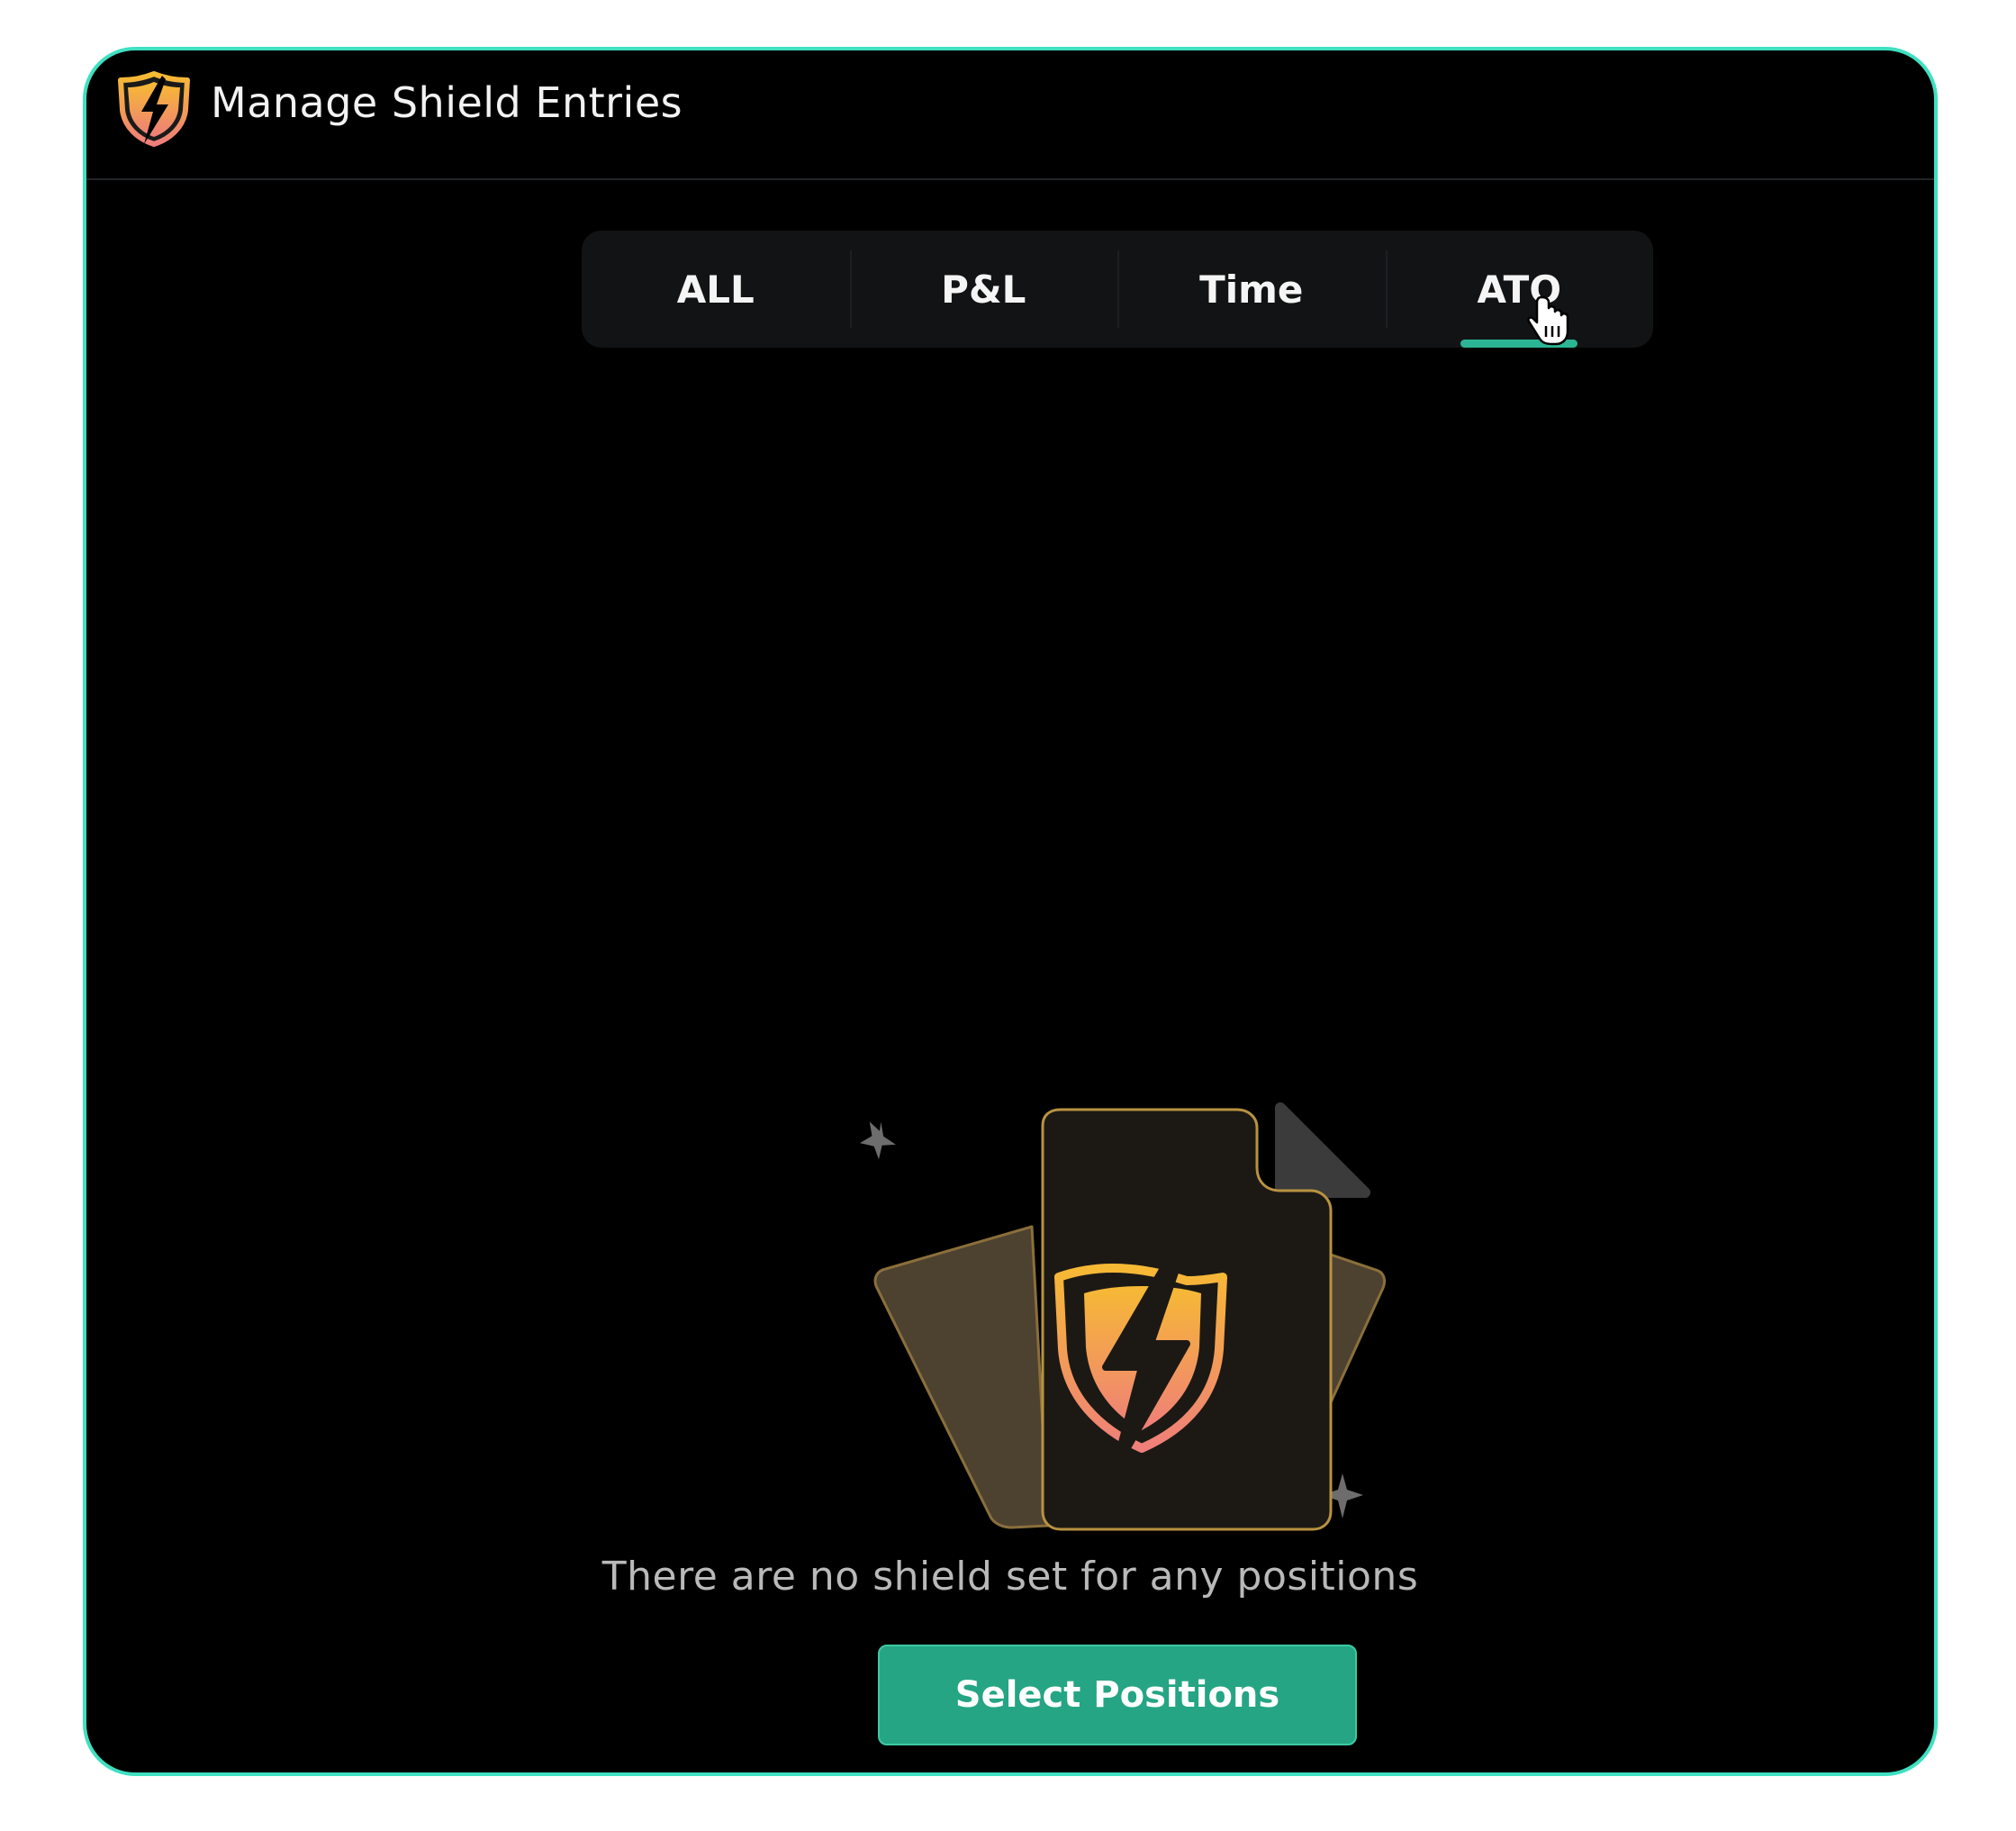 The image size is (2016, 1831). I want to click on tab-pnl: P&L, so click(983, 289).